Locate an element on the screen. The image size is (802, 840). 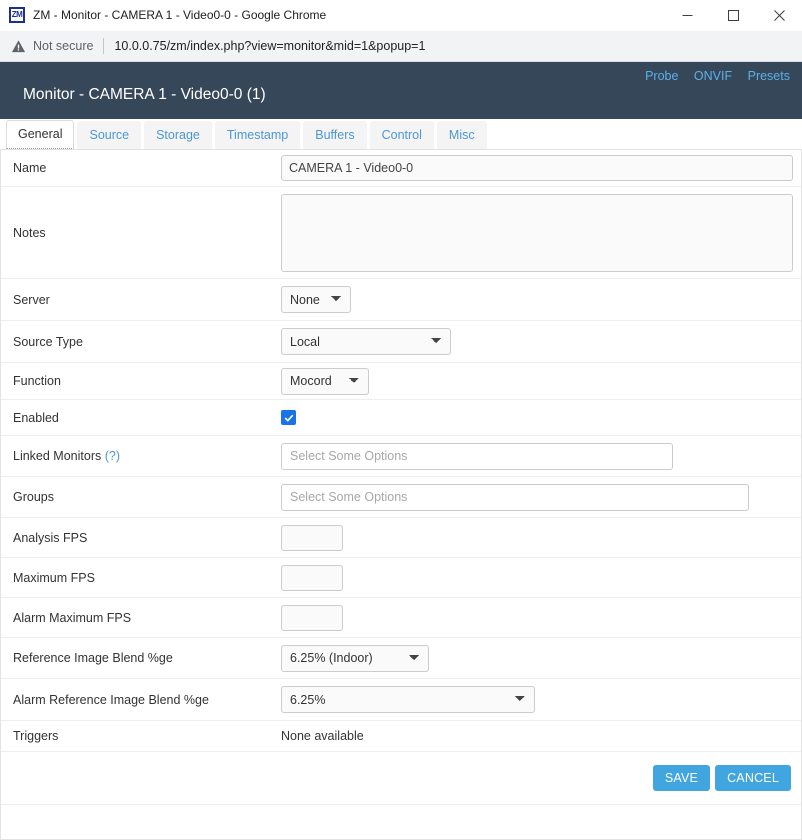
name-input is located at coordinates (537, 168).